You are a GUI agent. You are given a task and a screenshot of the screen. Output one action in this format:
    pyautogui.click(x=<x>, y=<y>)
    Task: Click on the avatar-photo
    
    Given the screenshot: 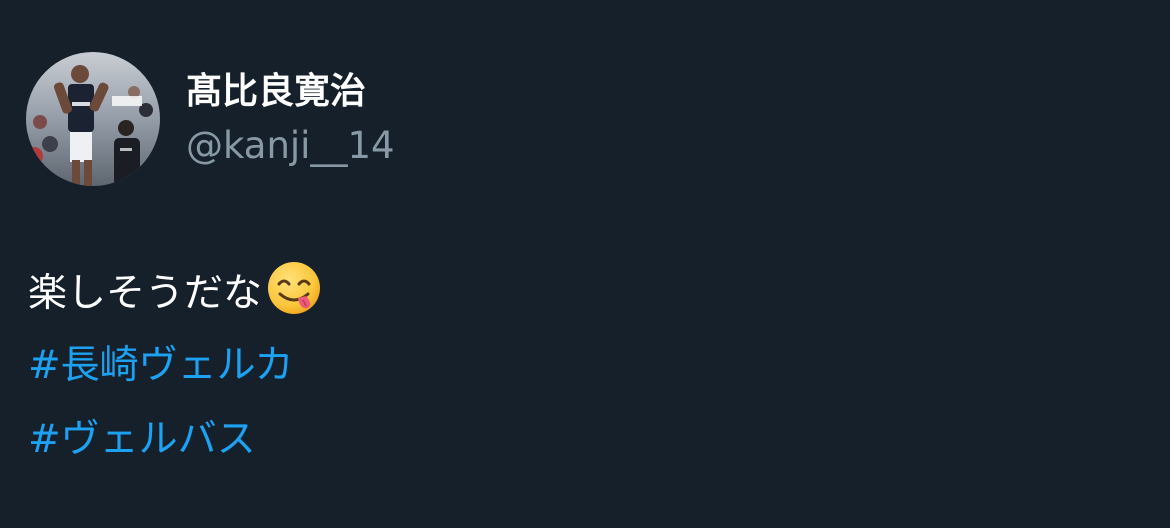 What is the action you would take?
    pyautogui.click(x=93, y=119)
    